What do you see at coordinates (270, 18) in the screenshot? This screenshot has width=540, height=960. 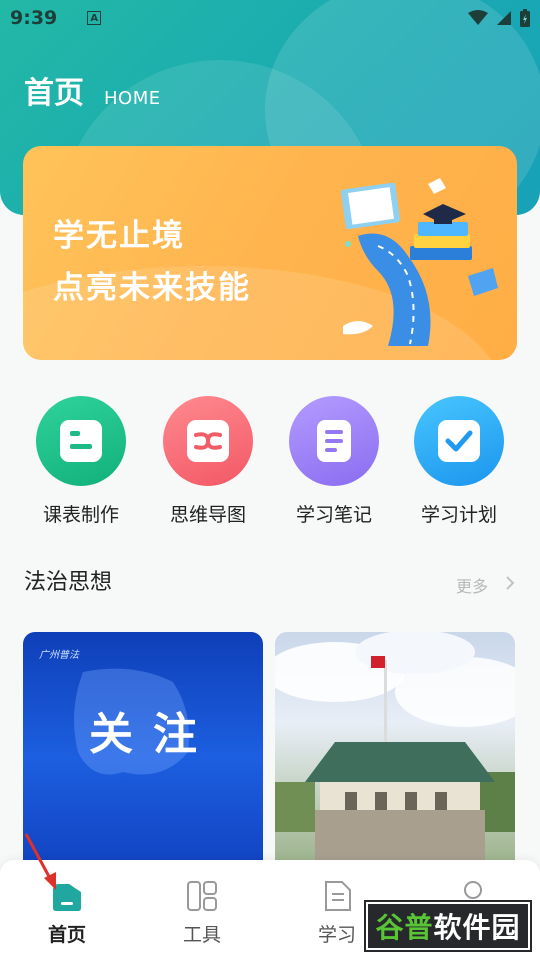 I see `status-bar: 9:39 A` at bounding box center [270, 18].